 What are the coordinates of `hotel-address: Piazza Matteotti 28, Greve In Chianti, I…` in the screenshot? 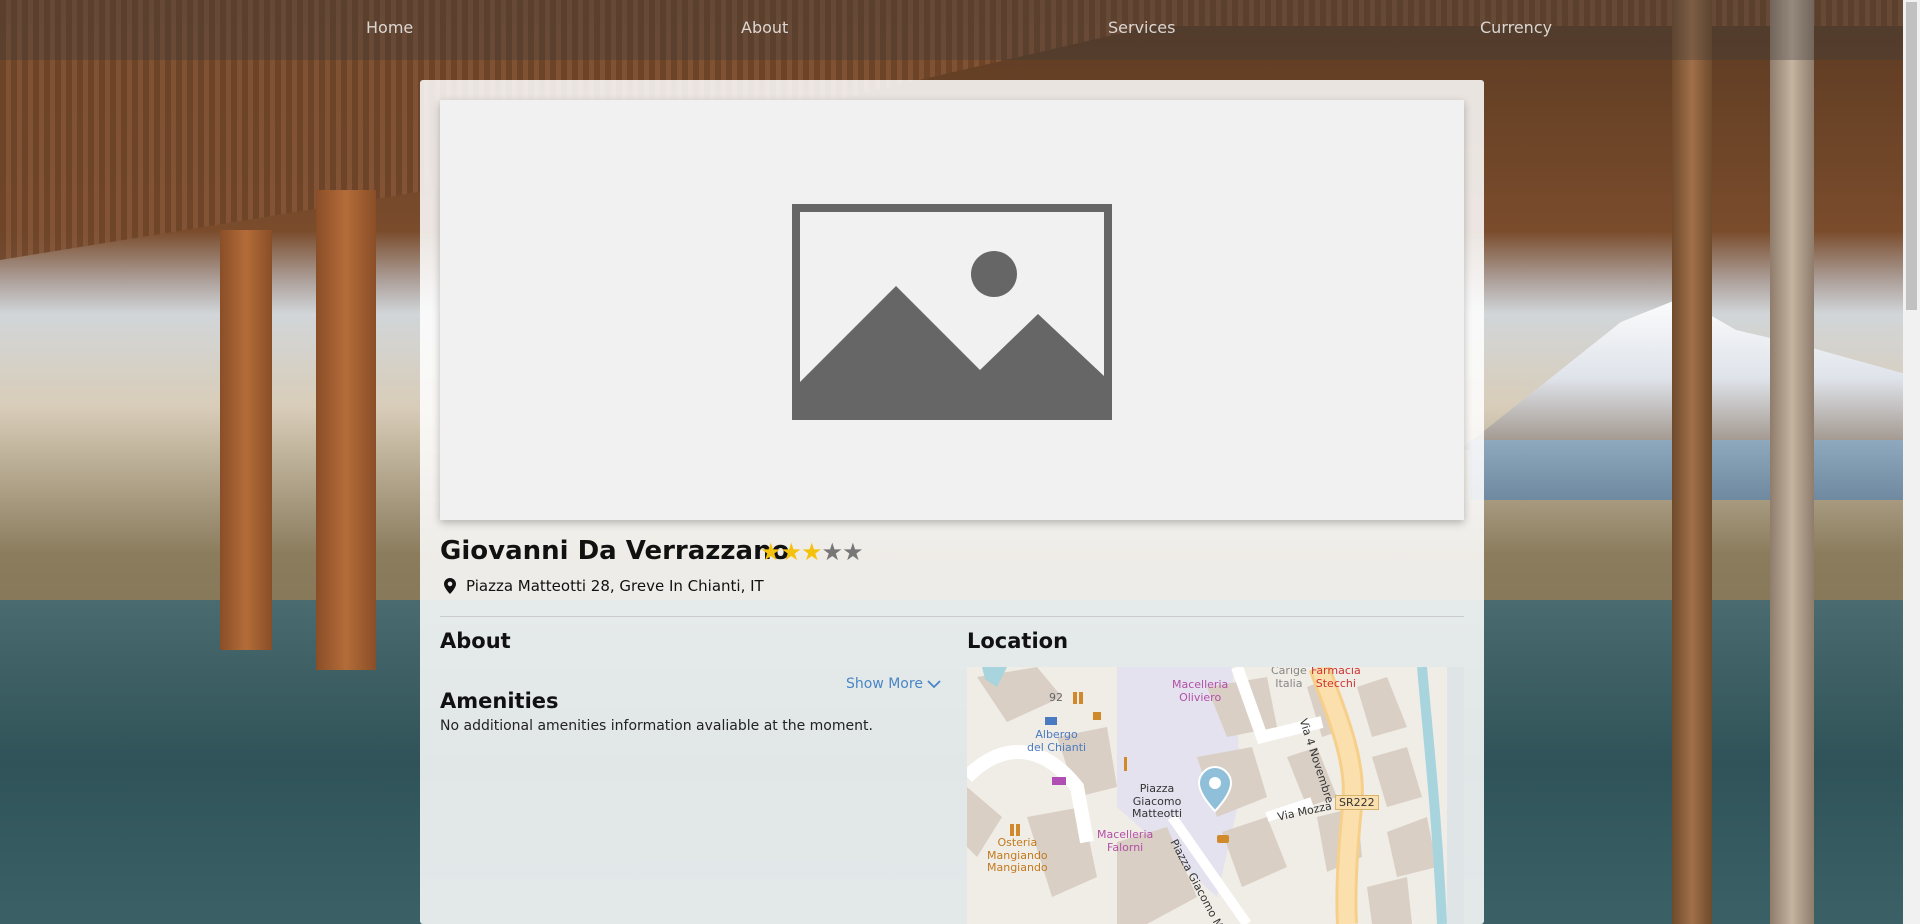 It's located at (604, 586).